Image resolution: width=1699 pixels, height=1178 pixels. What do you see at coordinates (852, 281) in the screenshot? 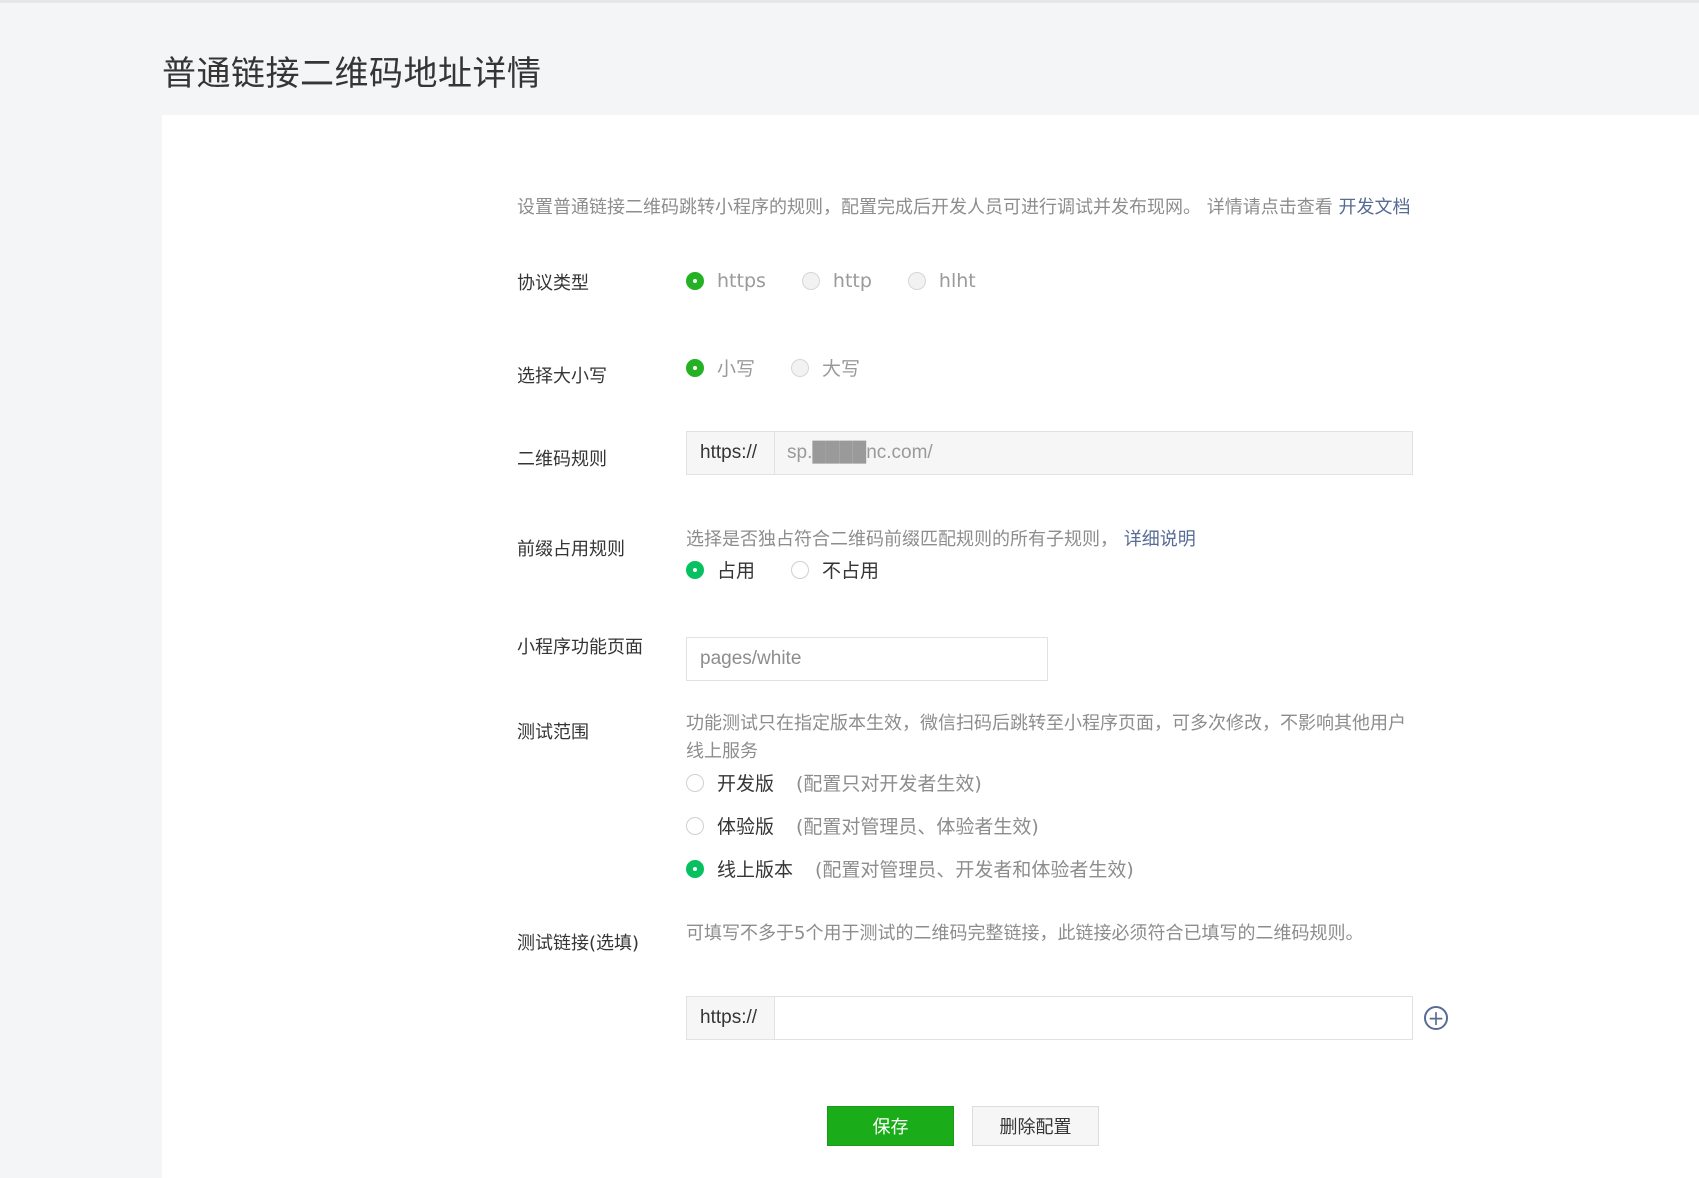
I see `option-label: http` at bounding box center [852, 281].